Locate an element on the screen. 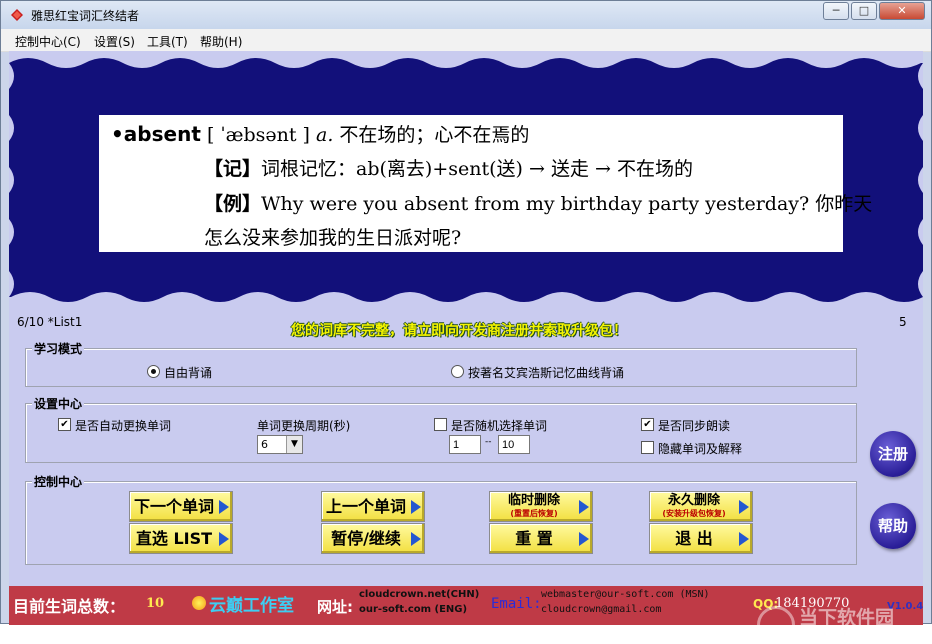 The height and width of the screenshot is (644, 932). sync-read-label: 是否同步朗读 is located at coordinates (694, 425).